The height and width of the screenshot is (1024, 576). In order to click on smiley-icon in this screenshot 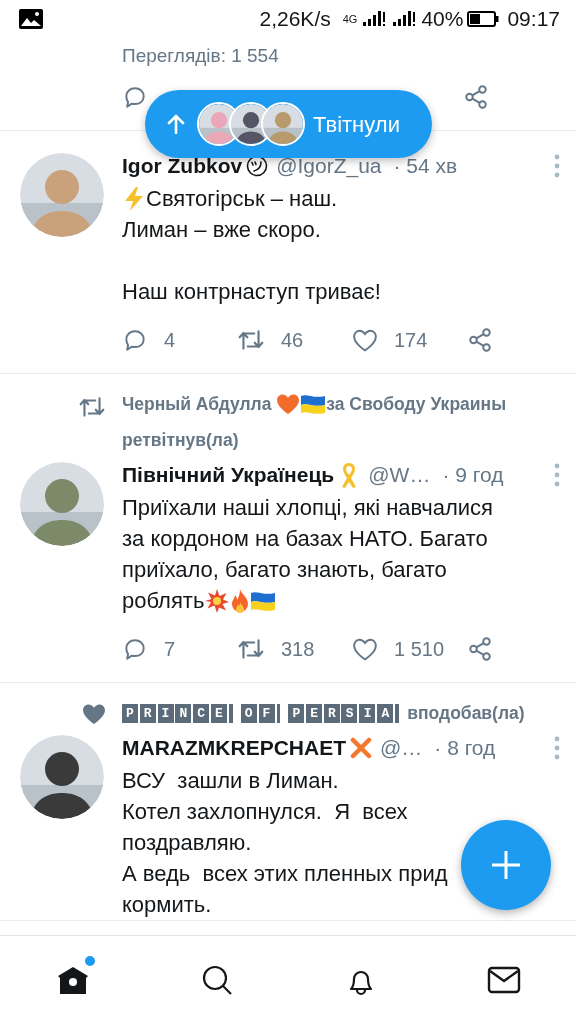, I will do `click(257, 166)`.